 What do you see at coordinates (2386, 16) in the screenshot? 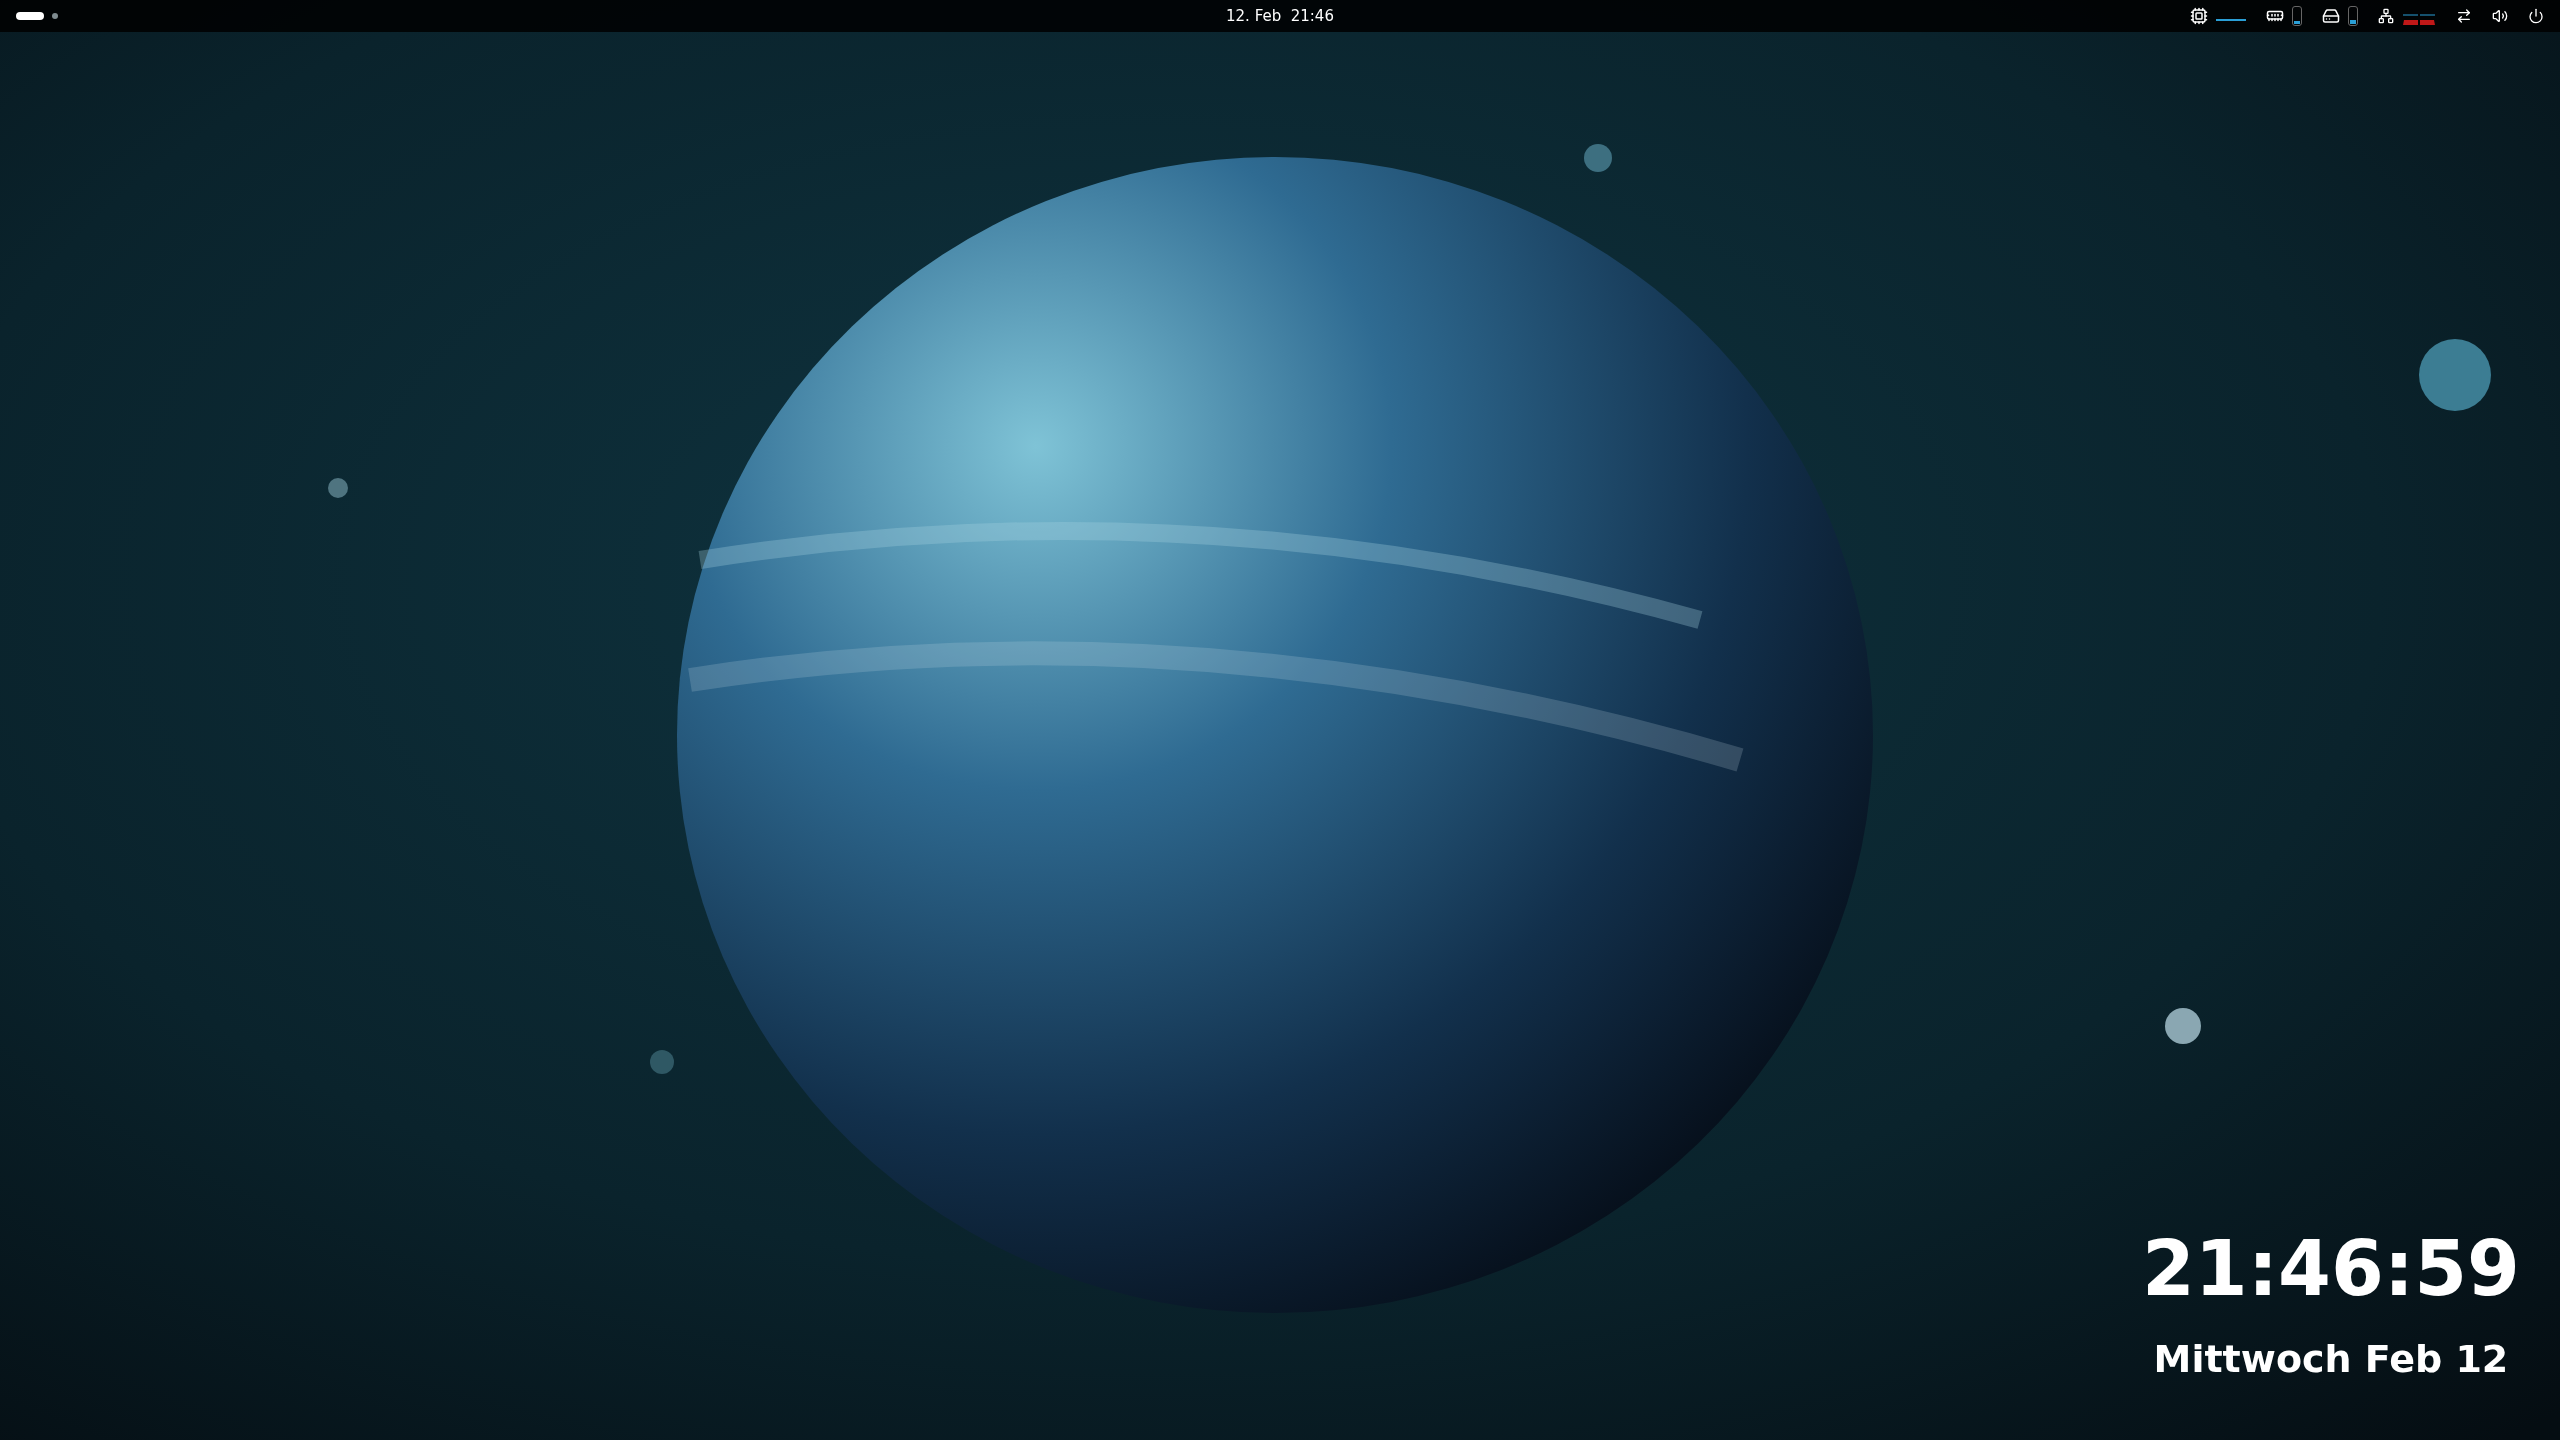
I see `network-icon` at bounding box center [2386, 16].